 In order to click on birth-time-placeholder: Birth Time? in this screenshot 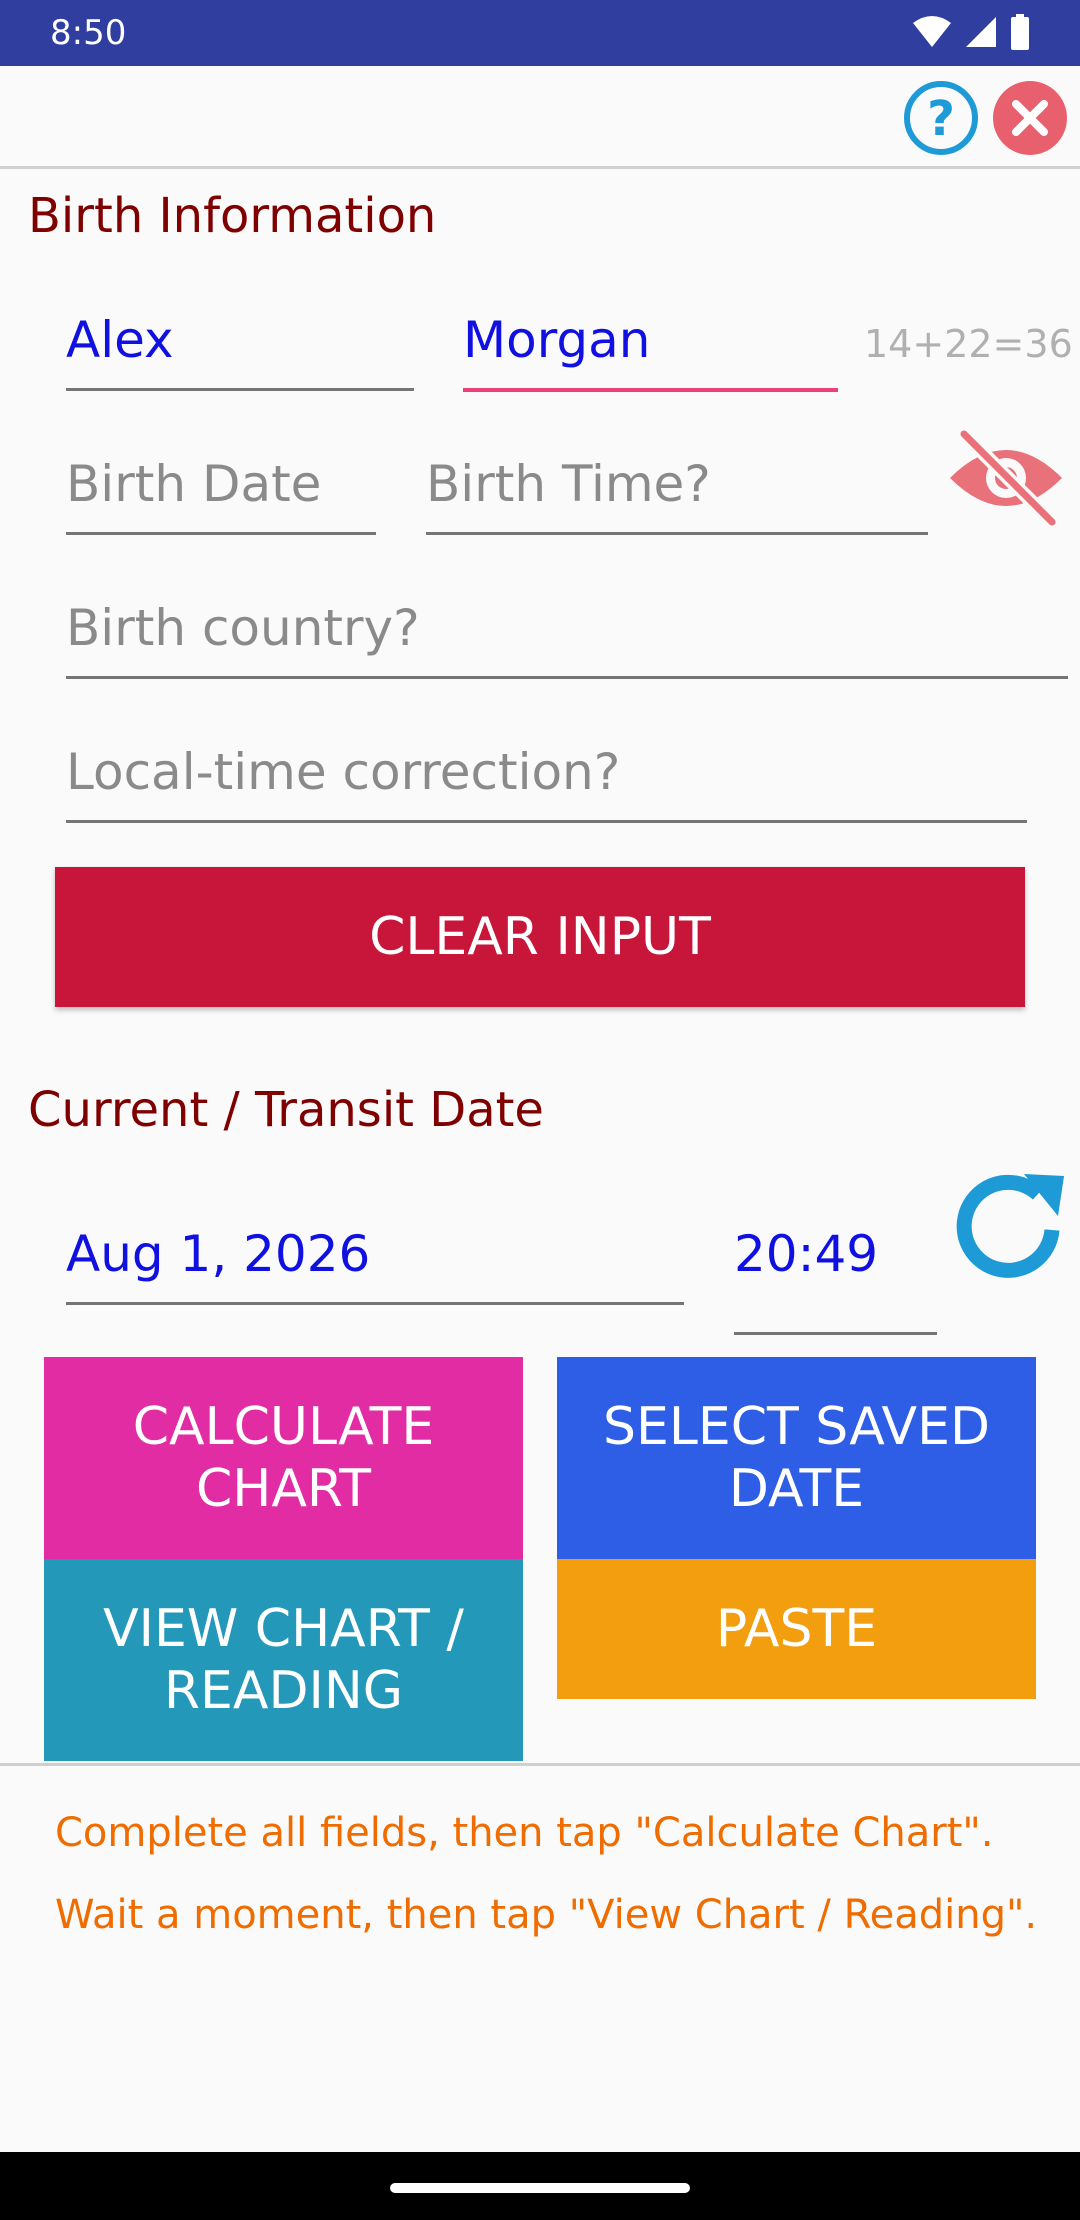, I will do `click(568, 484)`.